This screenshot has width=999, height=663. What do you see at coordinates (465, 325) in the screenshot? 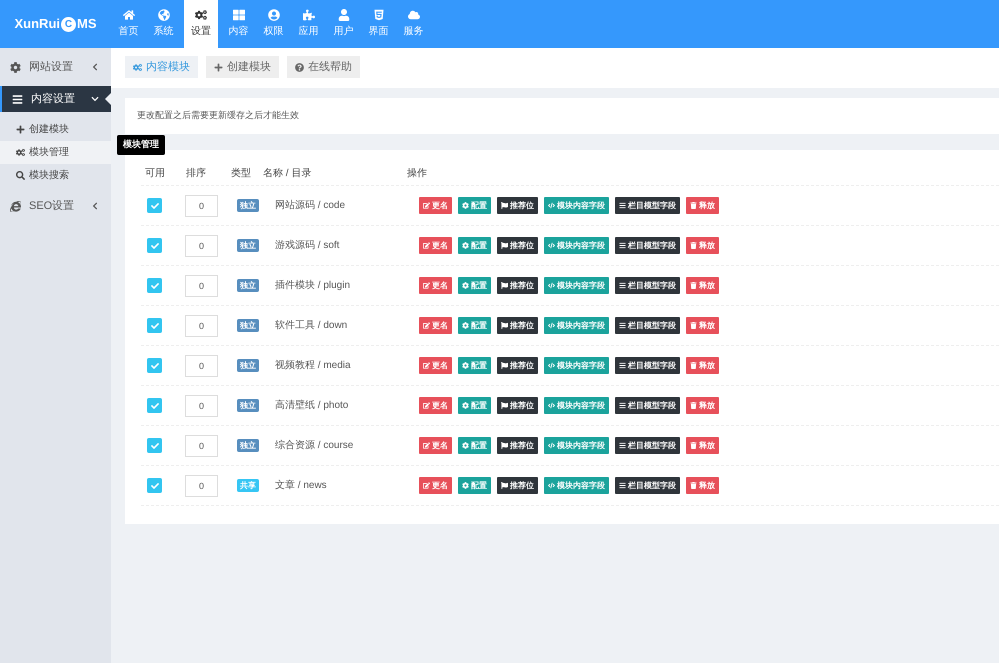
I see `gear-icon` at bounding box center [465, 325].